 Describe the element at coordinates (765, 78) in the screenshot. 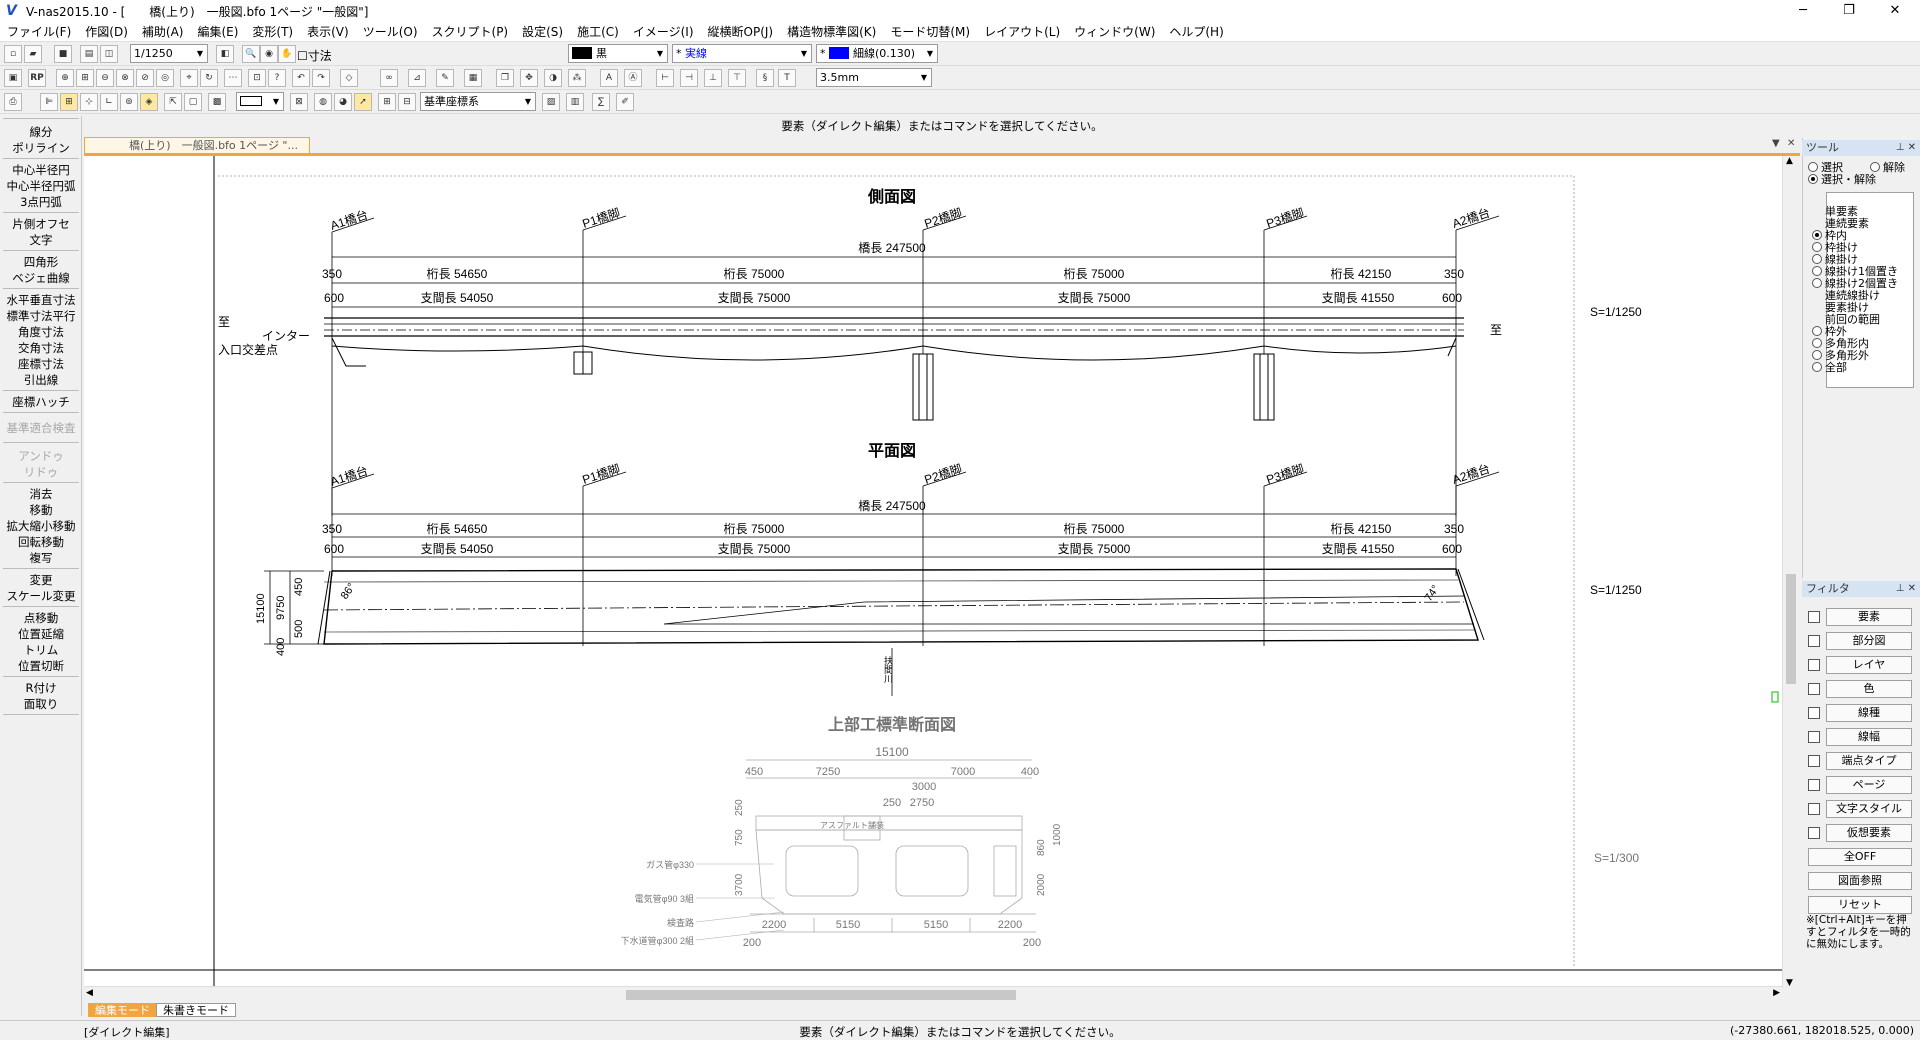

I see `sec-icon: §` at that location.